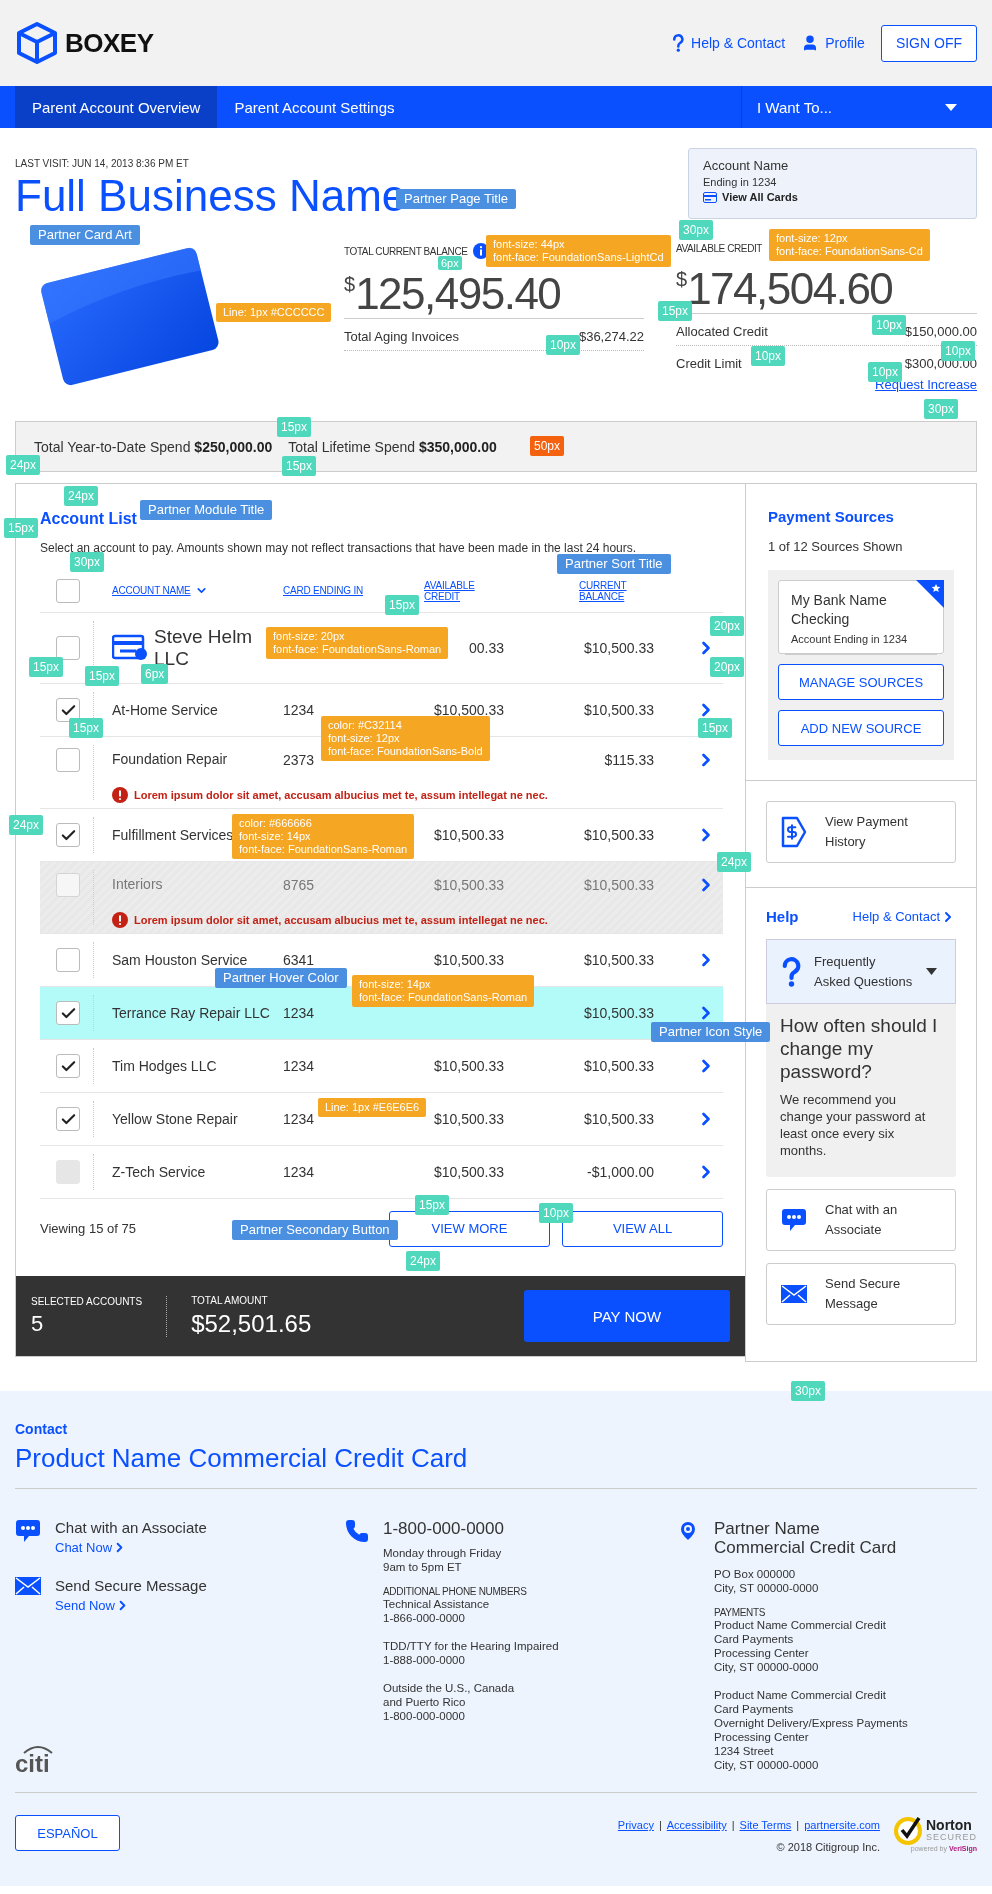  Describe the element at coordinates (611, 336) in the screenshot. I see `balance-row-value: $36,274.22` at that location.